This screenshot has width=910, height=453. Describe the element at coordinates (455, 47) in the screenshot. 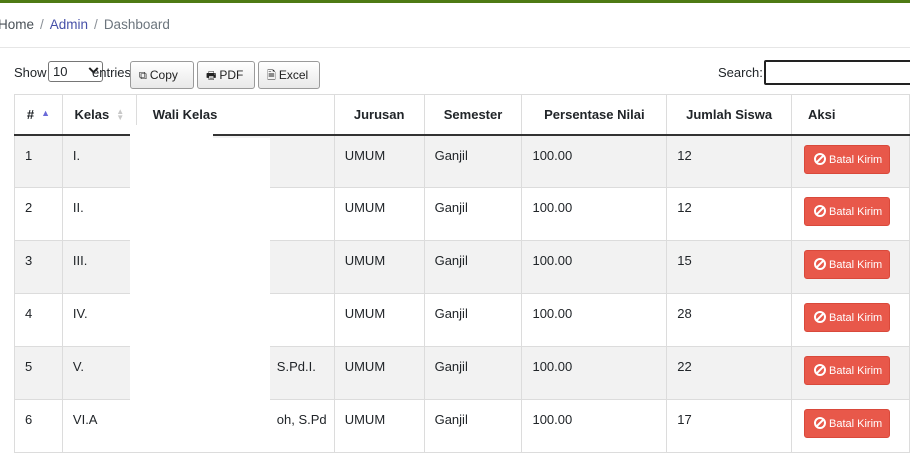

I see `divider` at that location.